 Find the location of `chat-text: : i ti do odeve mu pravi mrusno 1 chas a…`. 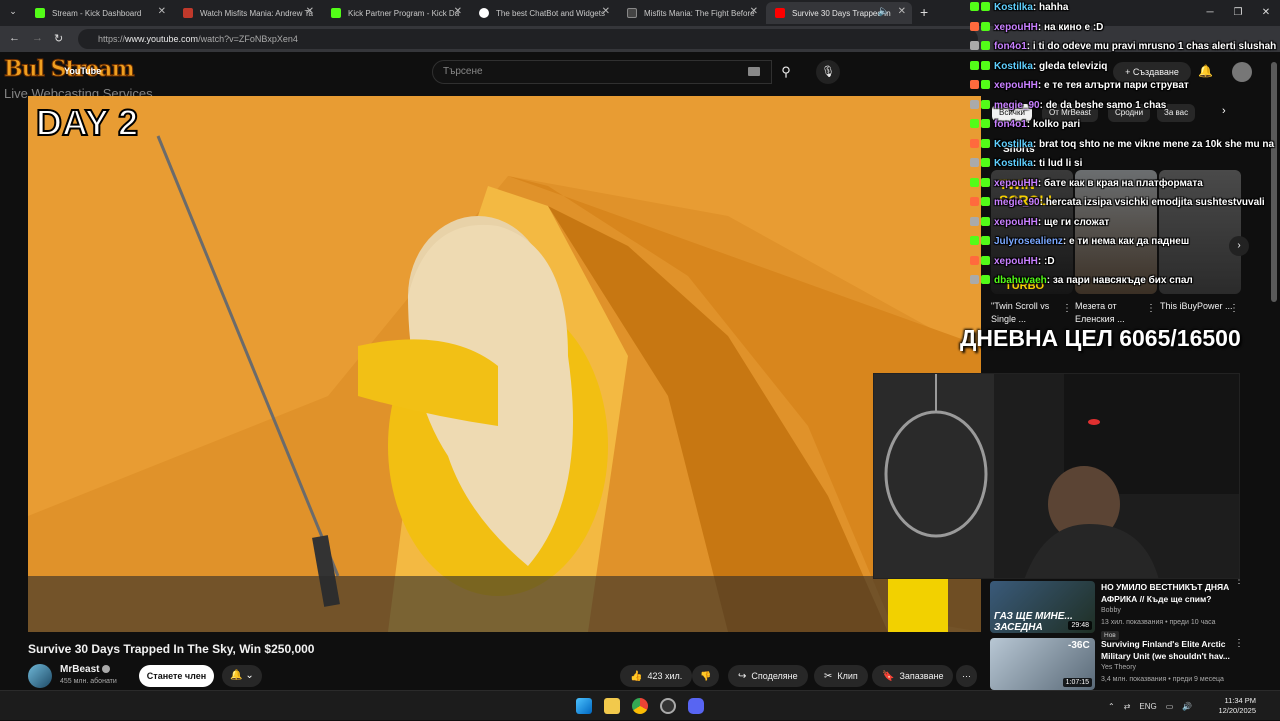

chat-text: : i ti do odeve mu pravi mrusno 1 chas a… is located at coordinates (1151, 46).